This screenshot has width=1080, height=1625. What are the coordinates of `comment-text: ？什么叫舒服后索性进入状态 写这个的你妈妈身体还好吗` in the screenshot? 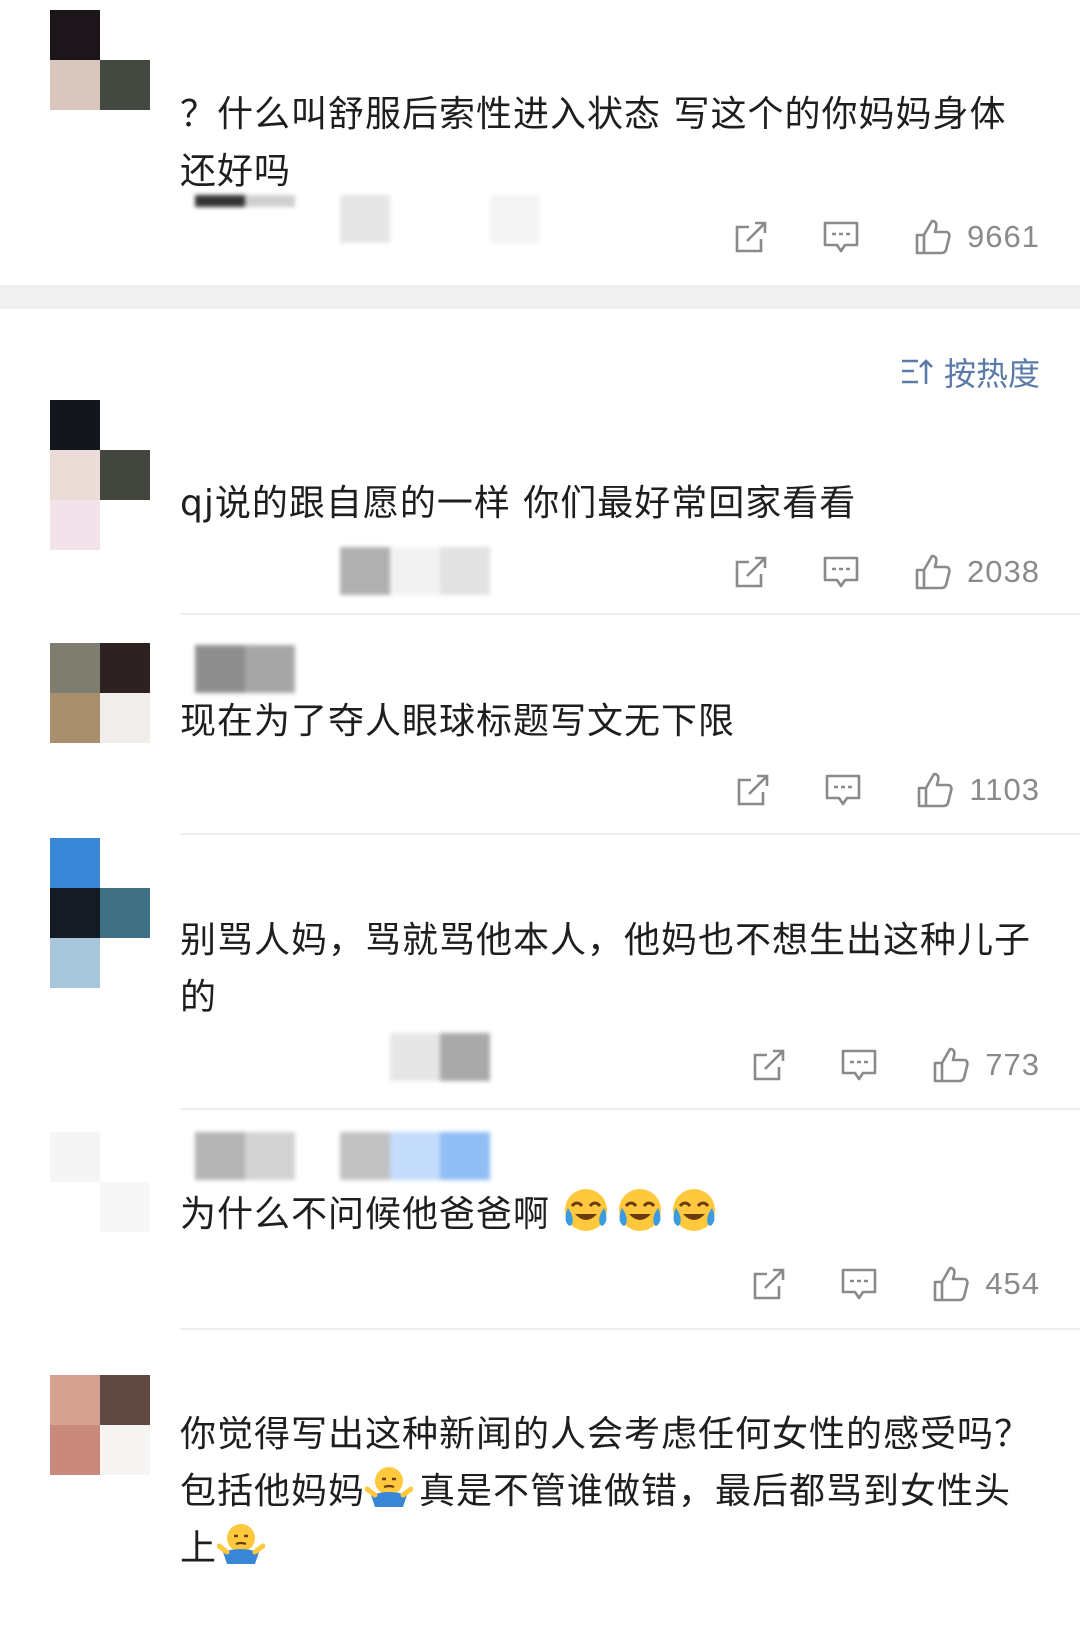 It's located at (593, 143).